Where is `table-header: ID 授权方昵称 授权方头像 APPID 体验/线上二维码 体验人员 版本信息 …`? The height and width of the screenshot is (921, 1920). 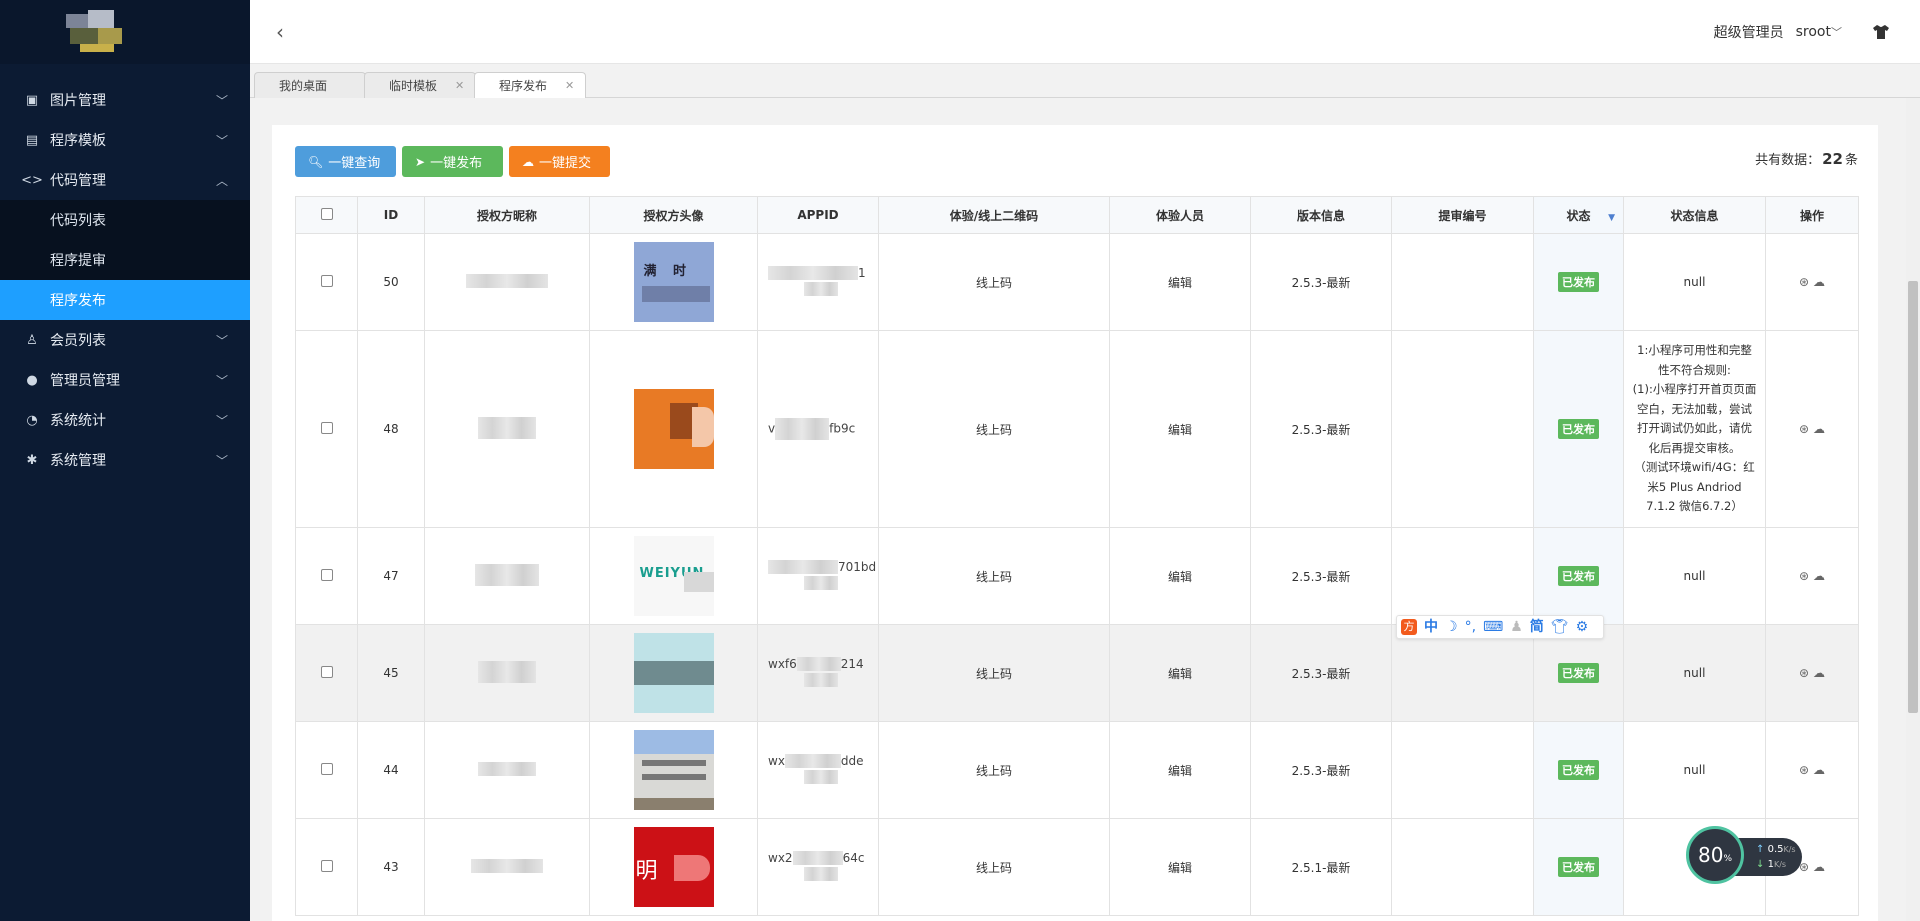
table-header: ID 授权方昵称 授权方头像 APPID 体验/线上二维码 体验人员 版本信息 … is located at coordinates (1077, 215).